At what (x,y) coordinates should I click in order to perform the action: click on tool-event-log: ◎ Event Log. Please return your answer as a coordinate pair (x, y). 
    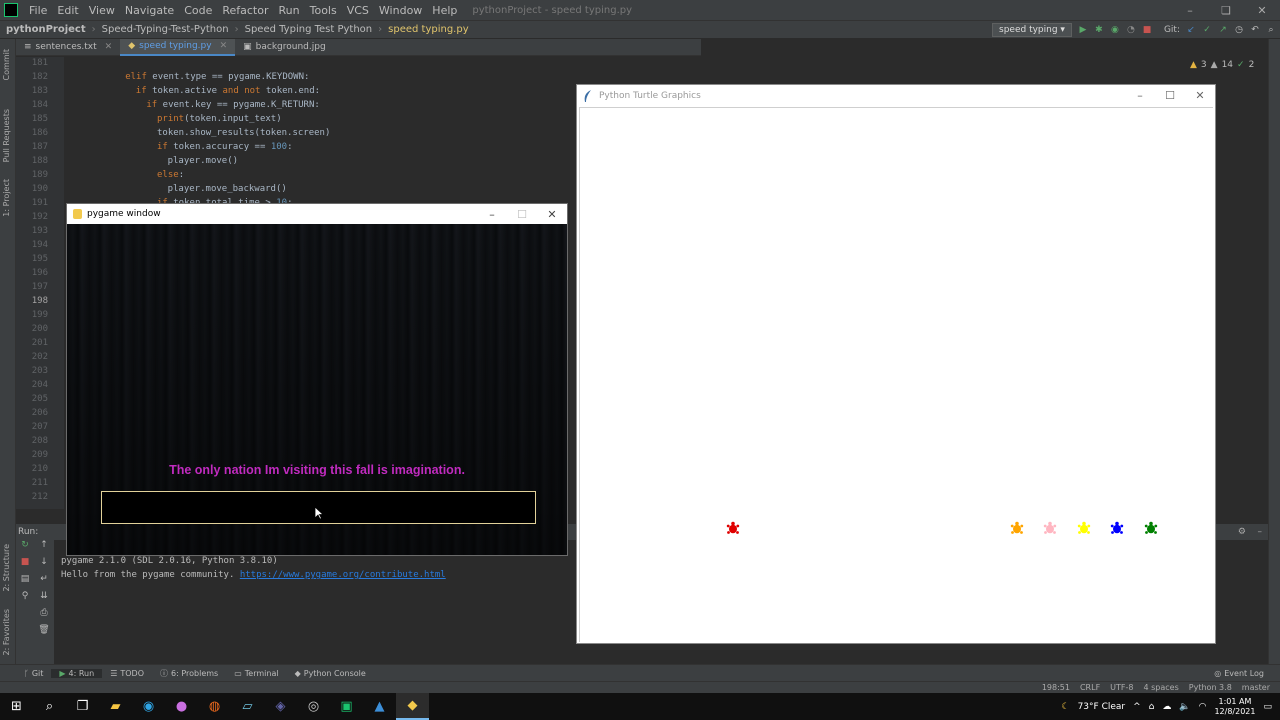
    Looking at the image, I should click on (1239, 673).